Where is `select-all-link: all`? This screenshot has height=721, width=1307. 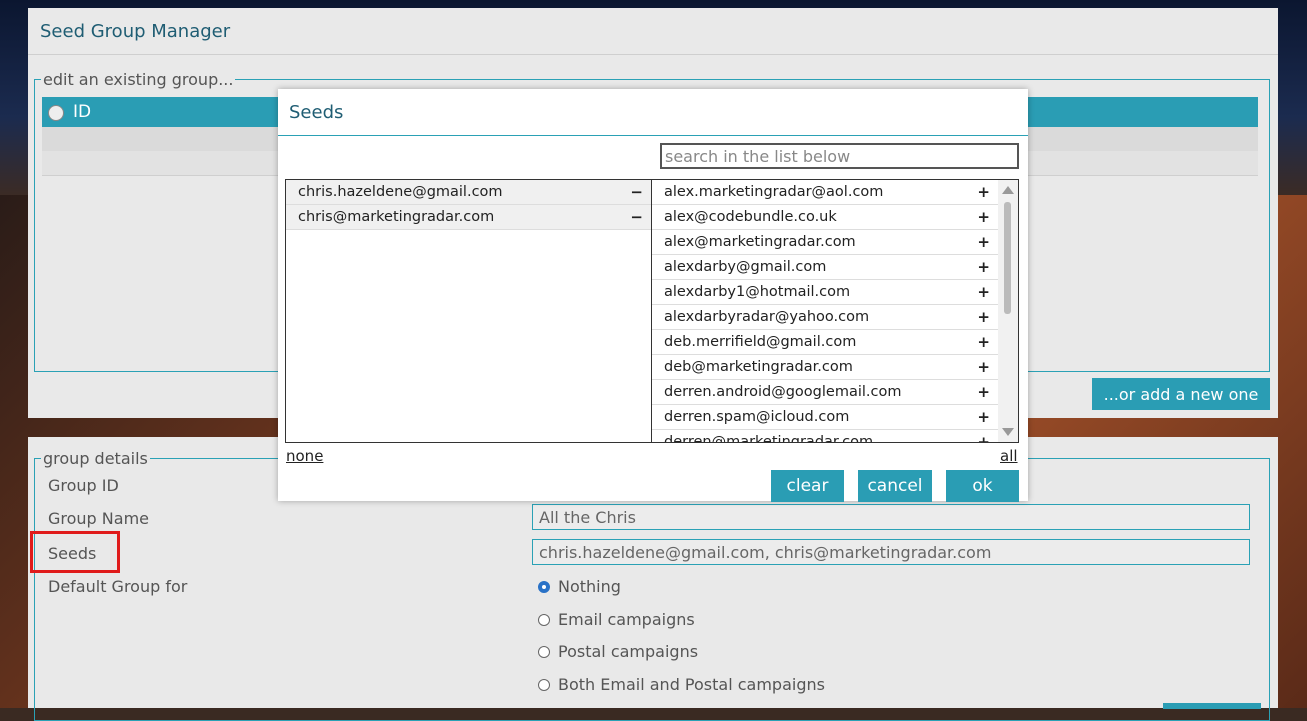
select-all-link: all is located at coordinates (1009, 456).